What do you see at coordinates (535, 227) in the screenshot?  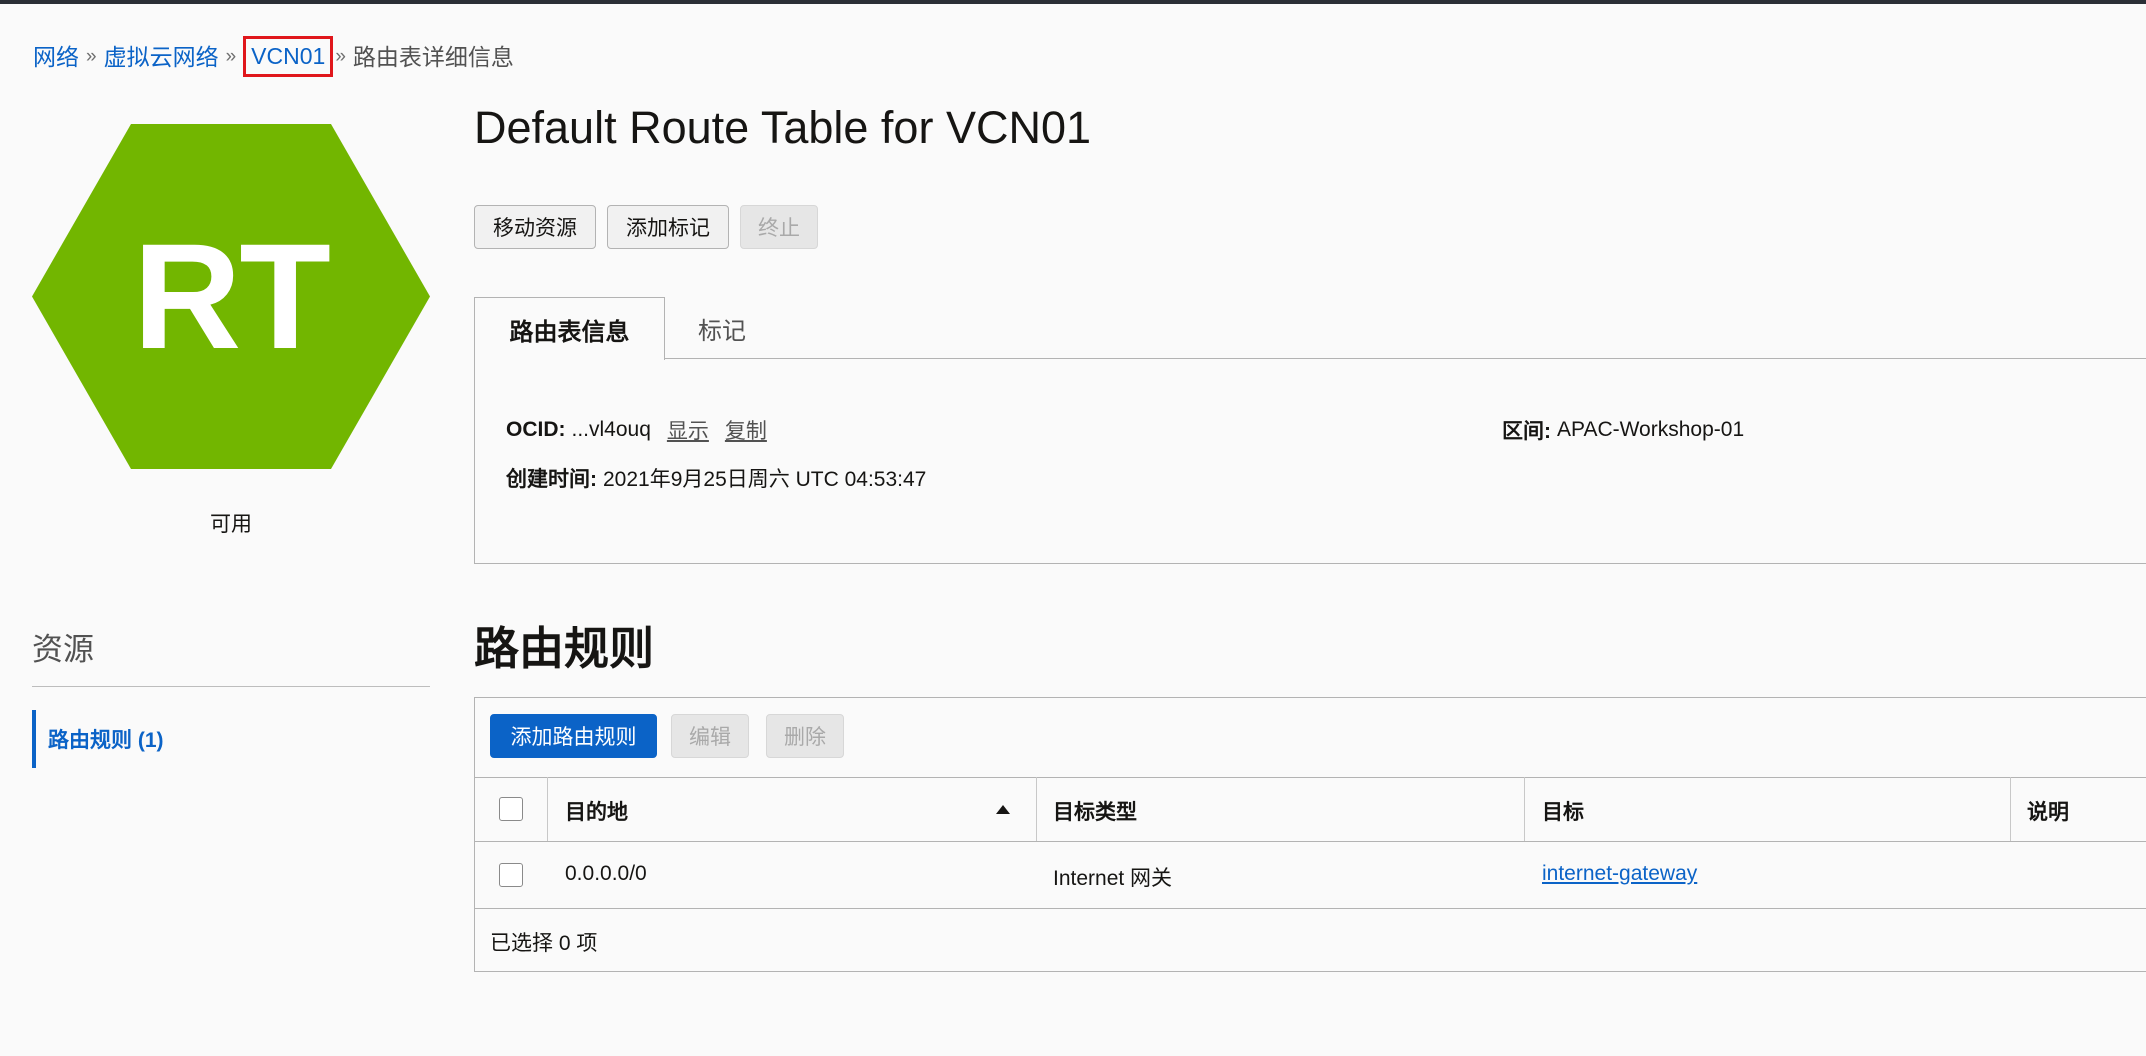 I see `move-resource-button: 移动资源` at bounding box center [535, 227].